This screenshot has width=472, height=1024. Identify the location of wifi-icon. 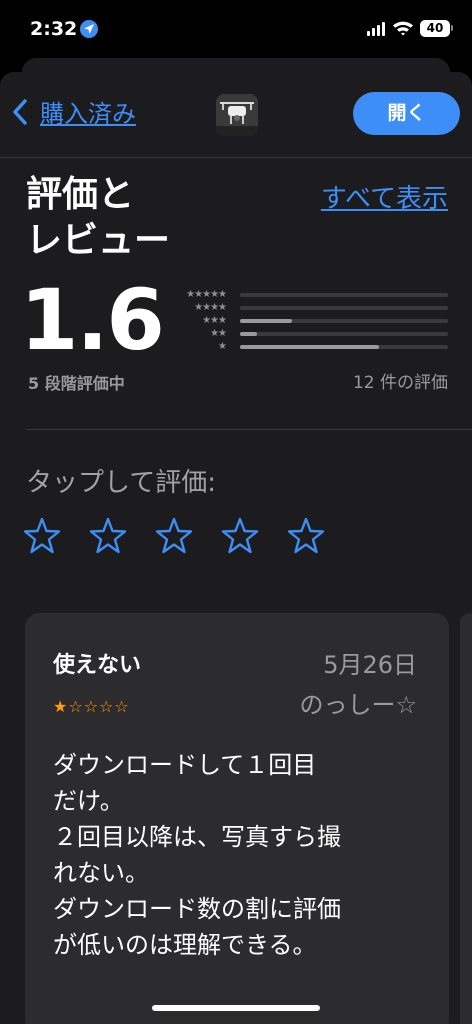
(403, 30).